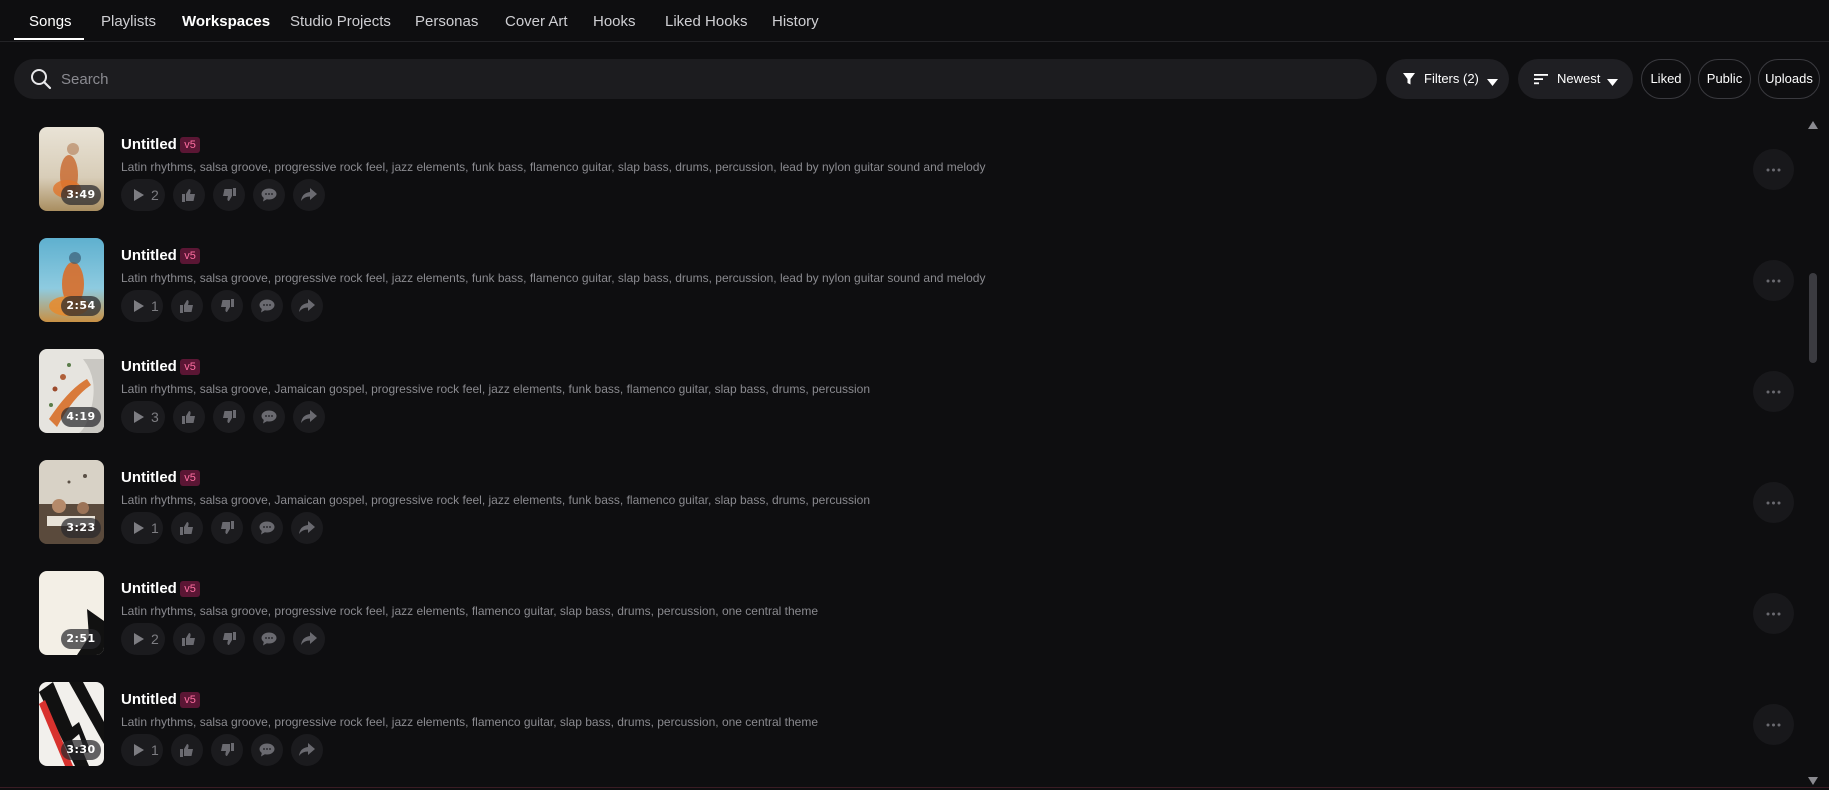 The height and width of the screenshot is (790, 1829). What do you see at coordinates (50, 21) in the screenshot?
I see `tab-songs: Songs` at bounding box center [50, 21].